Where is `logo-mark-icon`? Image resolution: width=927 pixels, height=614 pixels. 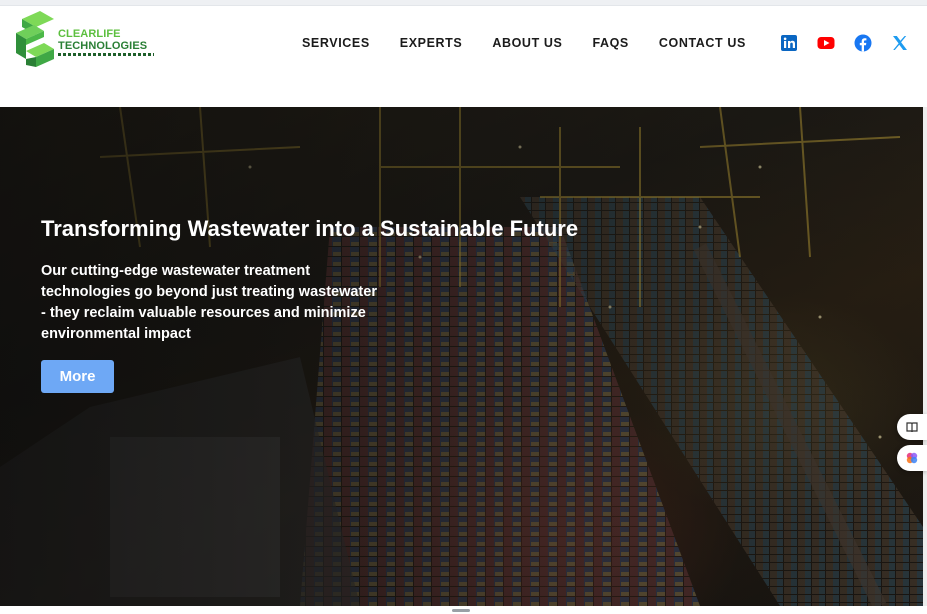
logo-mark-icon is located at coordinates (35, 39).